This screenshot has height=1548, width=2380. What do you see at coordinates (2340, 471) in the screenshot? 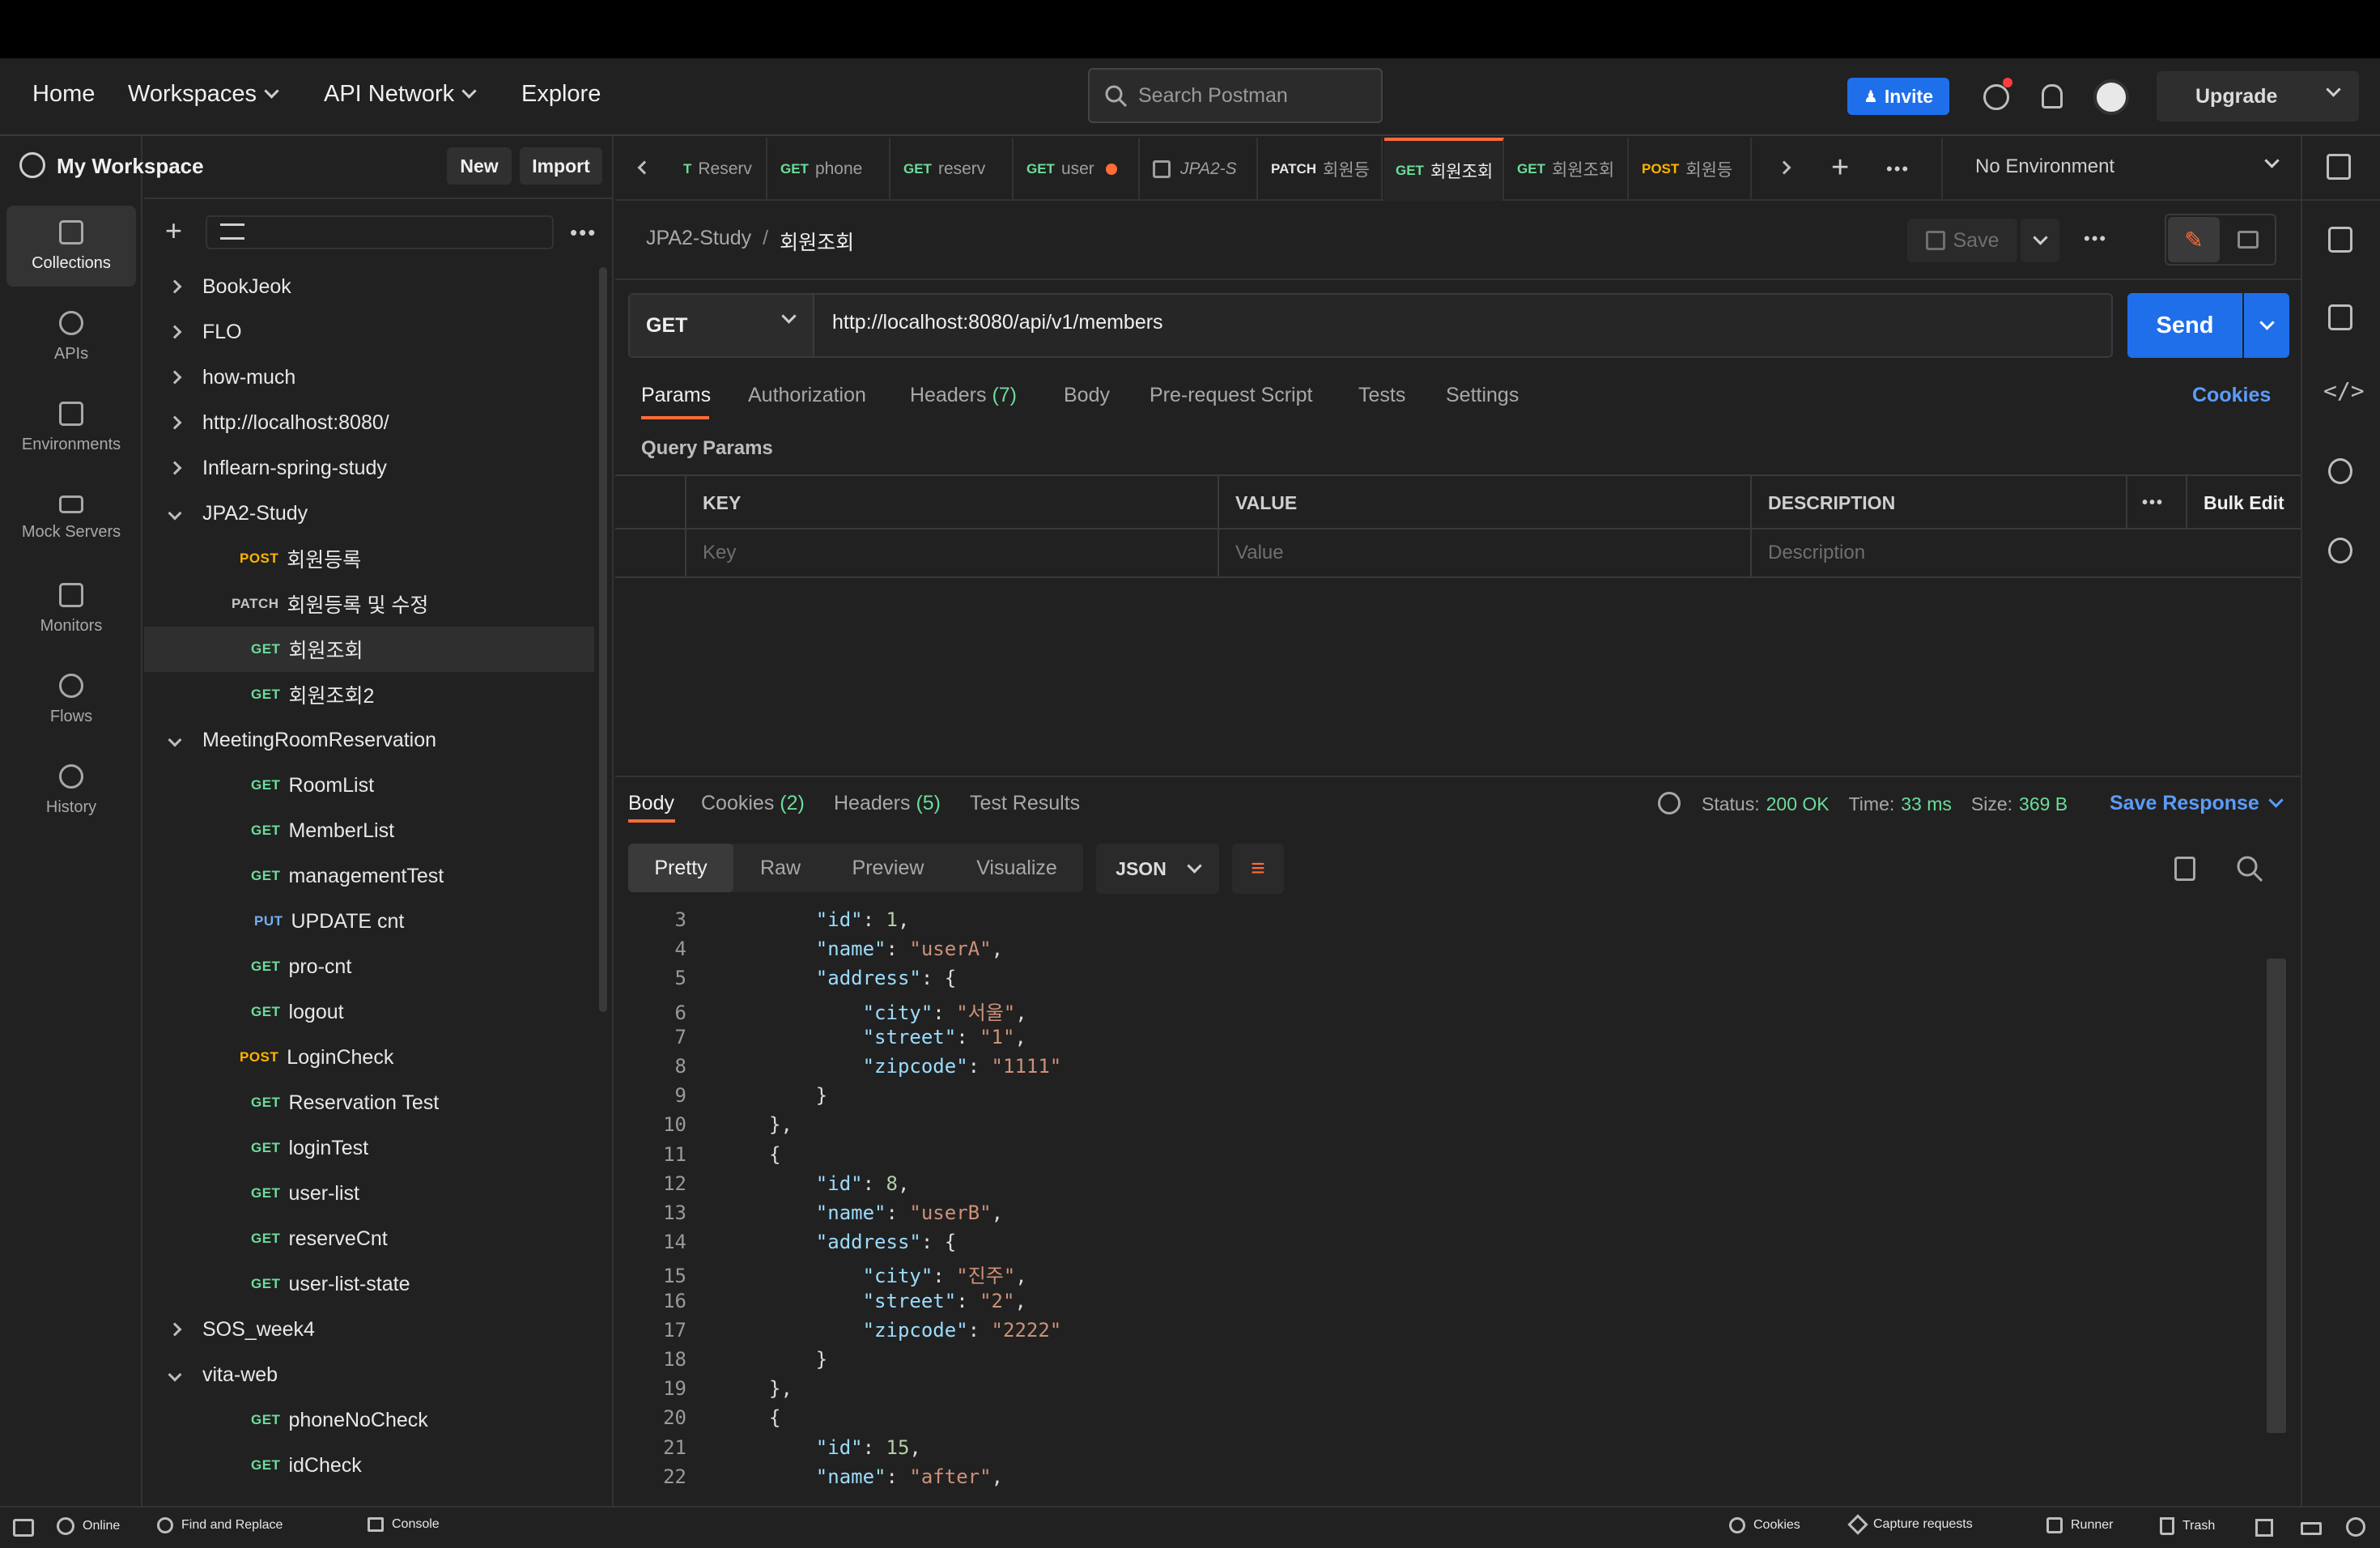
I see `related-collections-icon` at bounding box center [2340, 471].